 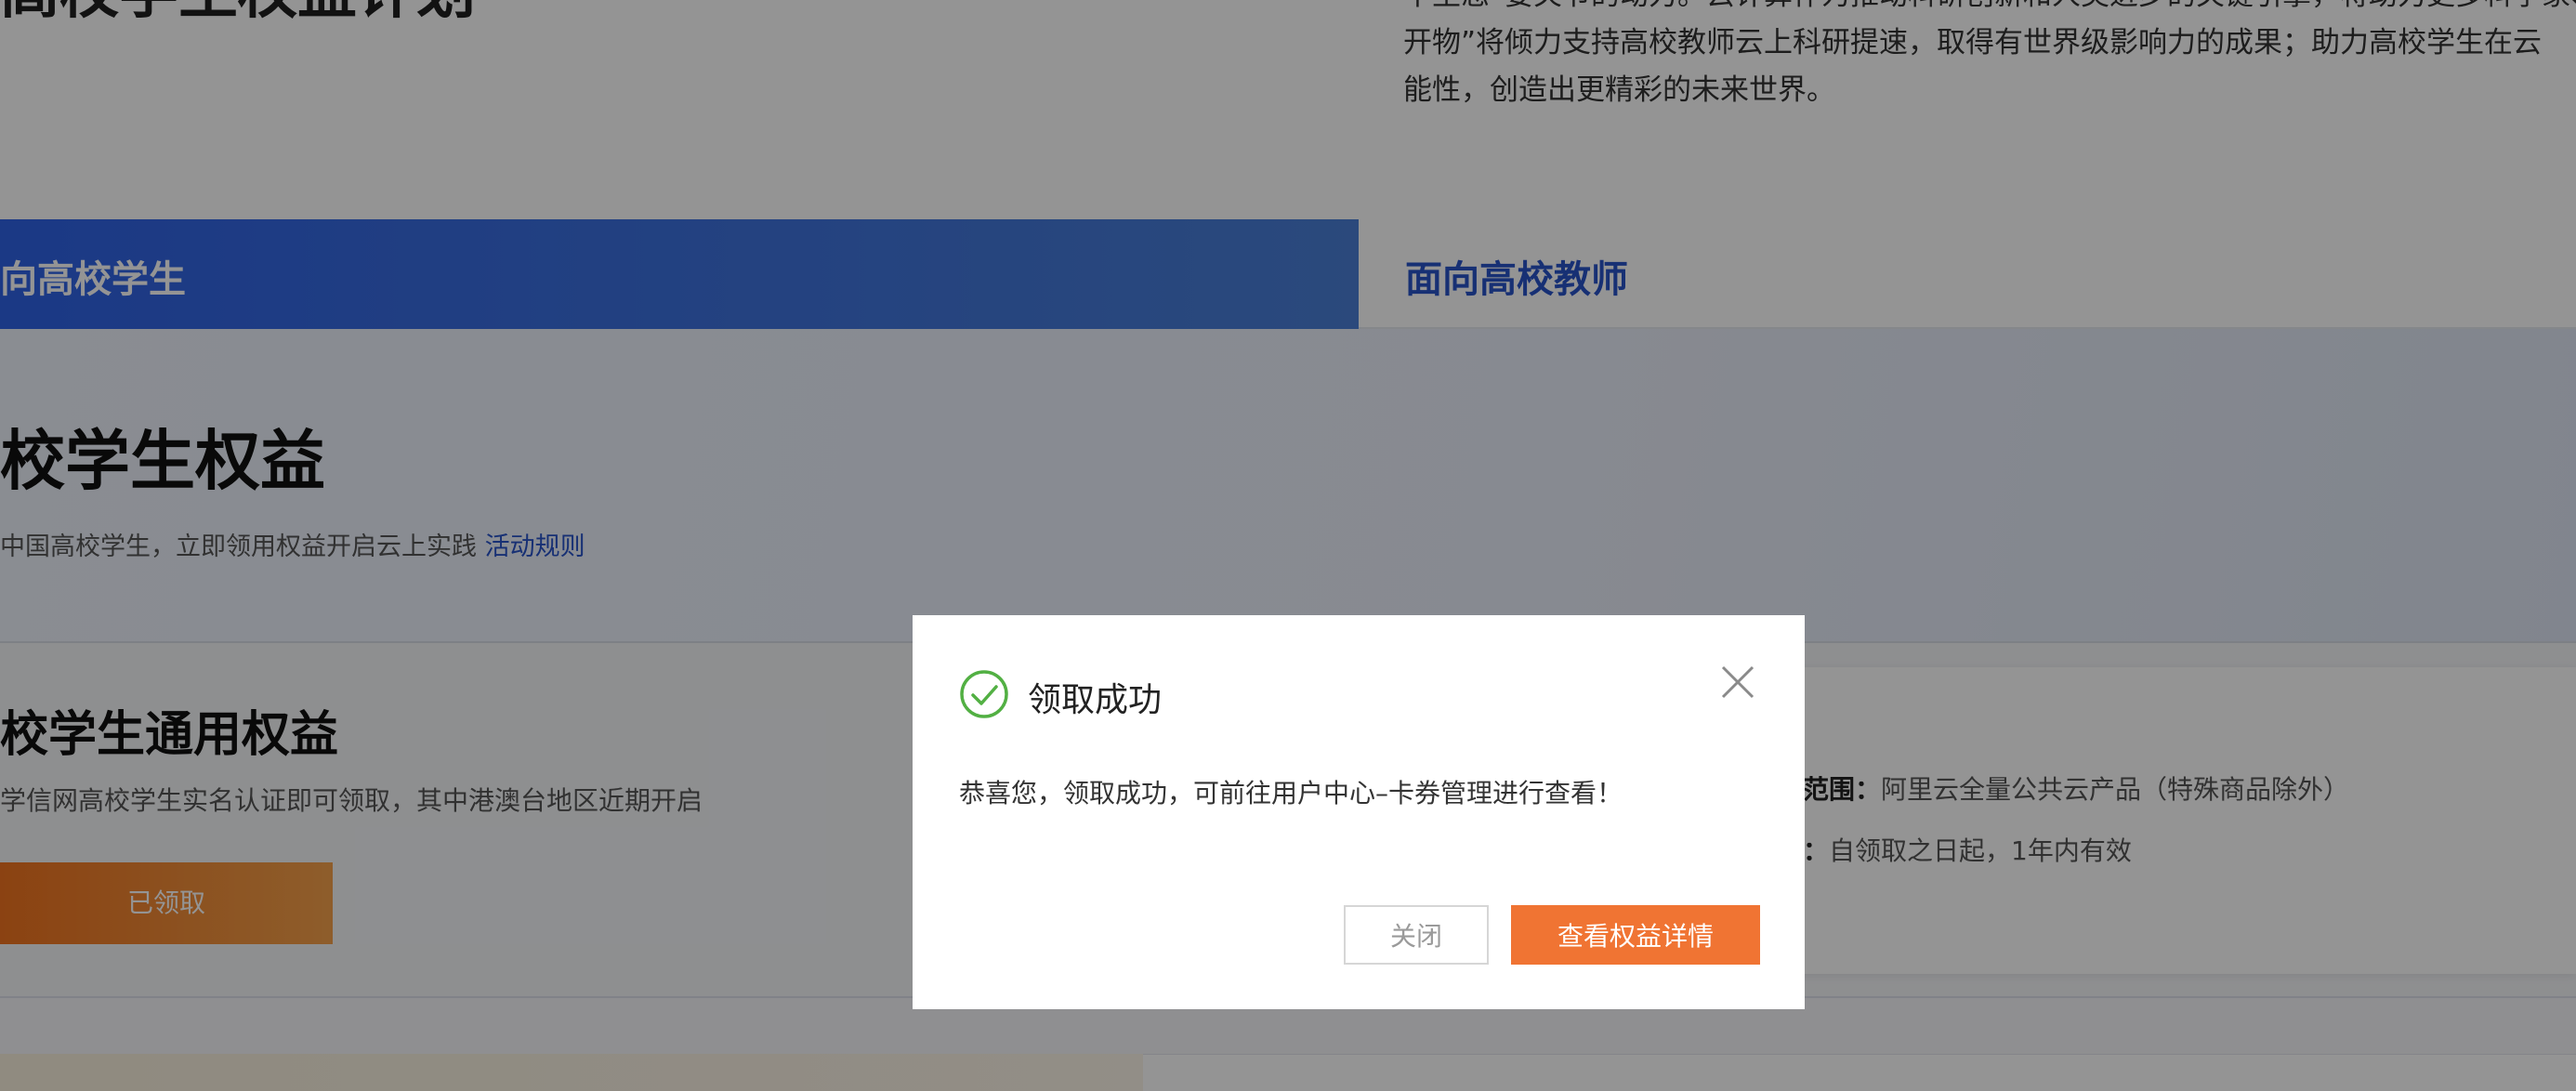 I want to click on success-check-icon, so click(x=984, y=694).